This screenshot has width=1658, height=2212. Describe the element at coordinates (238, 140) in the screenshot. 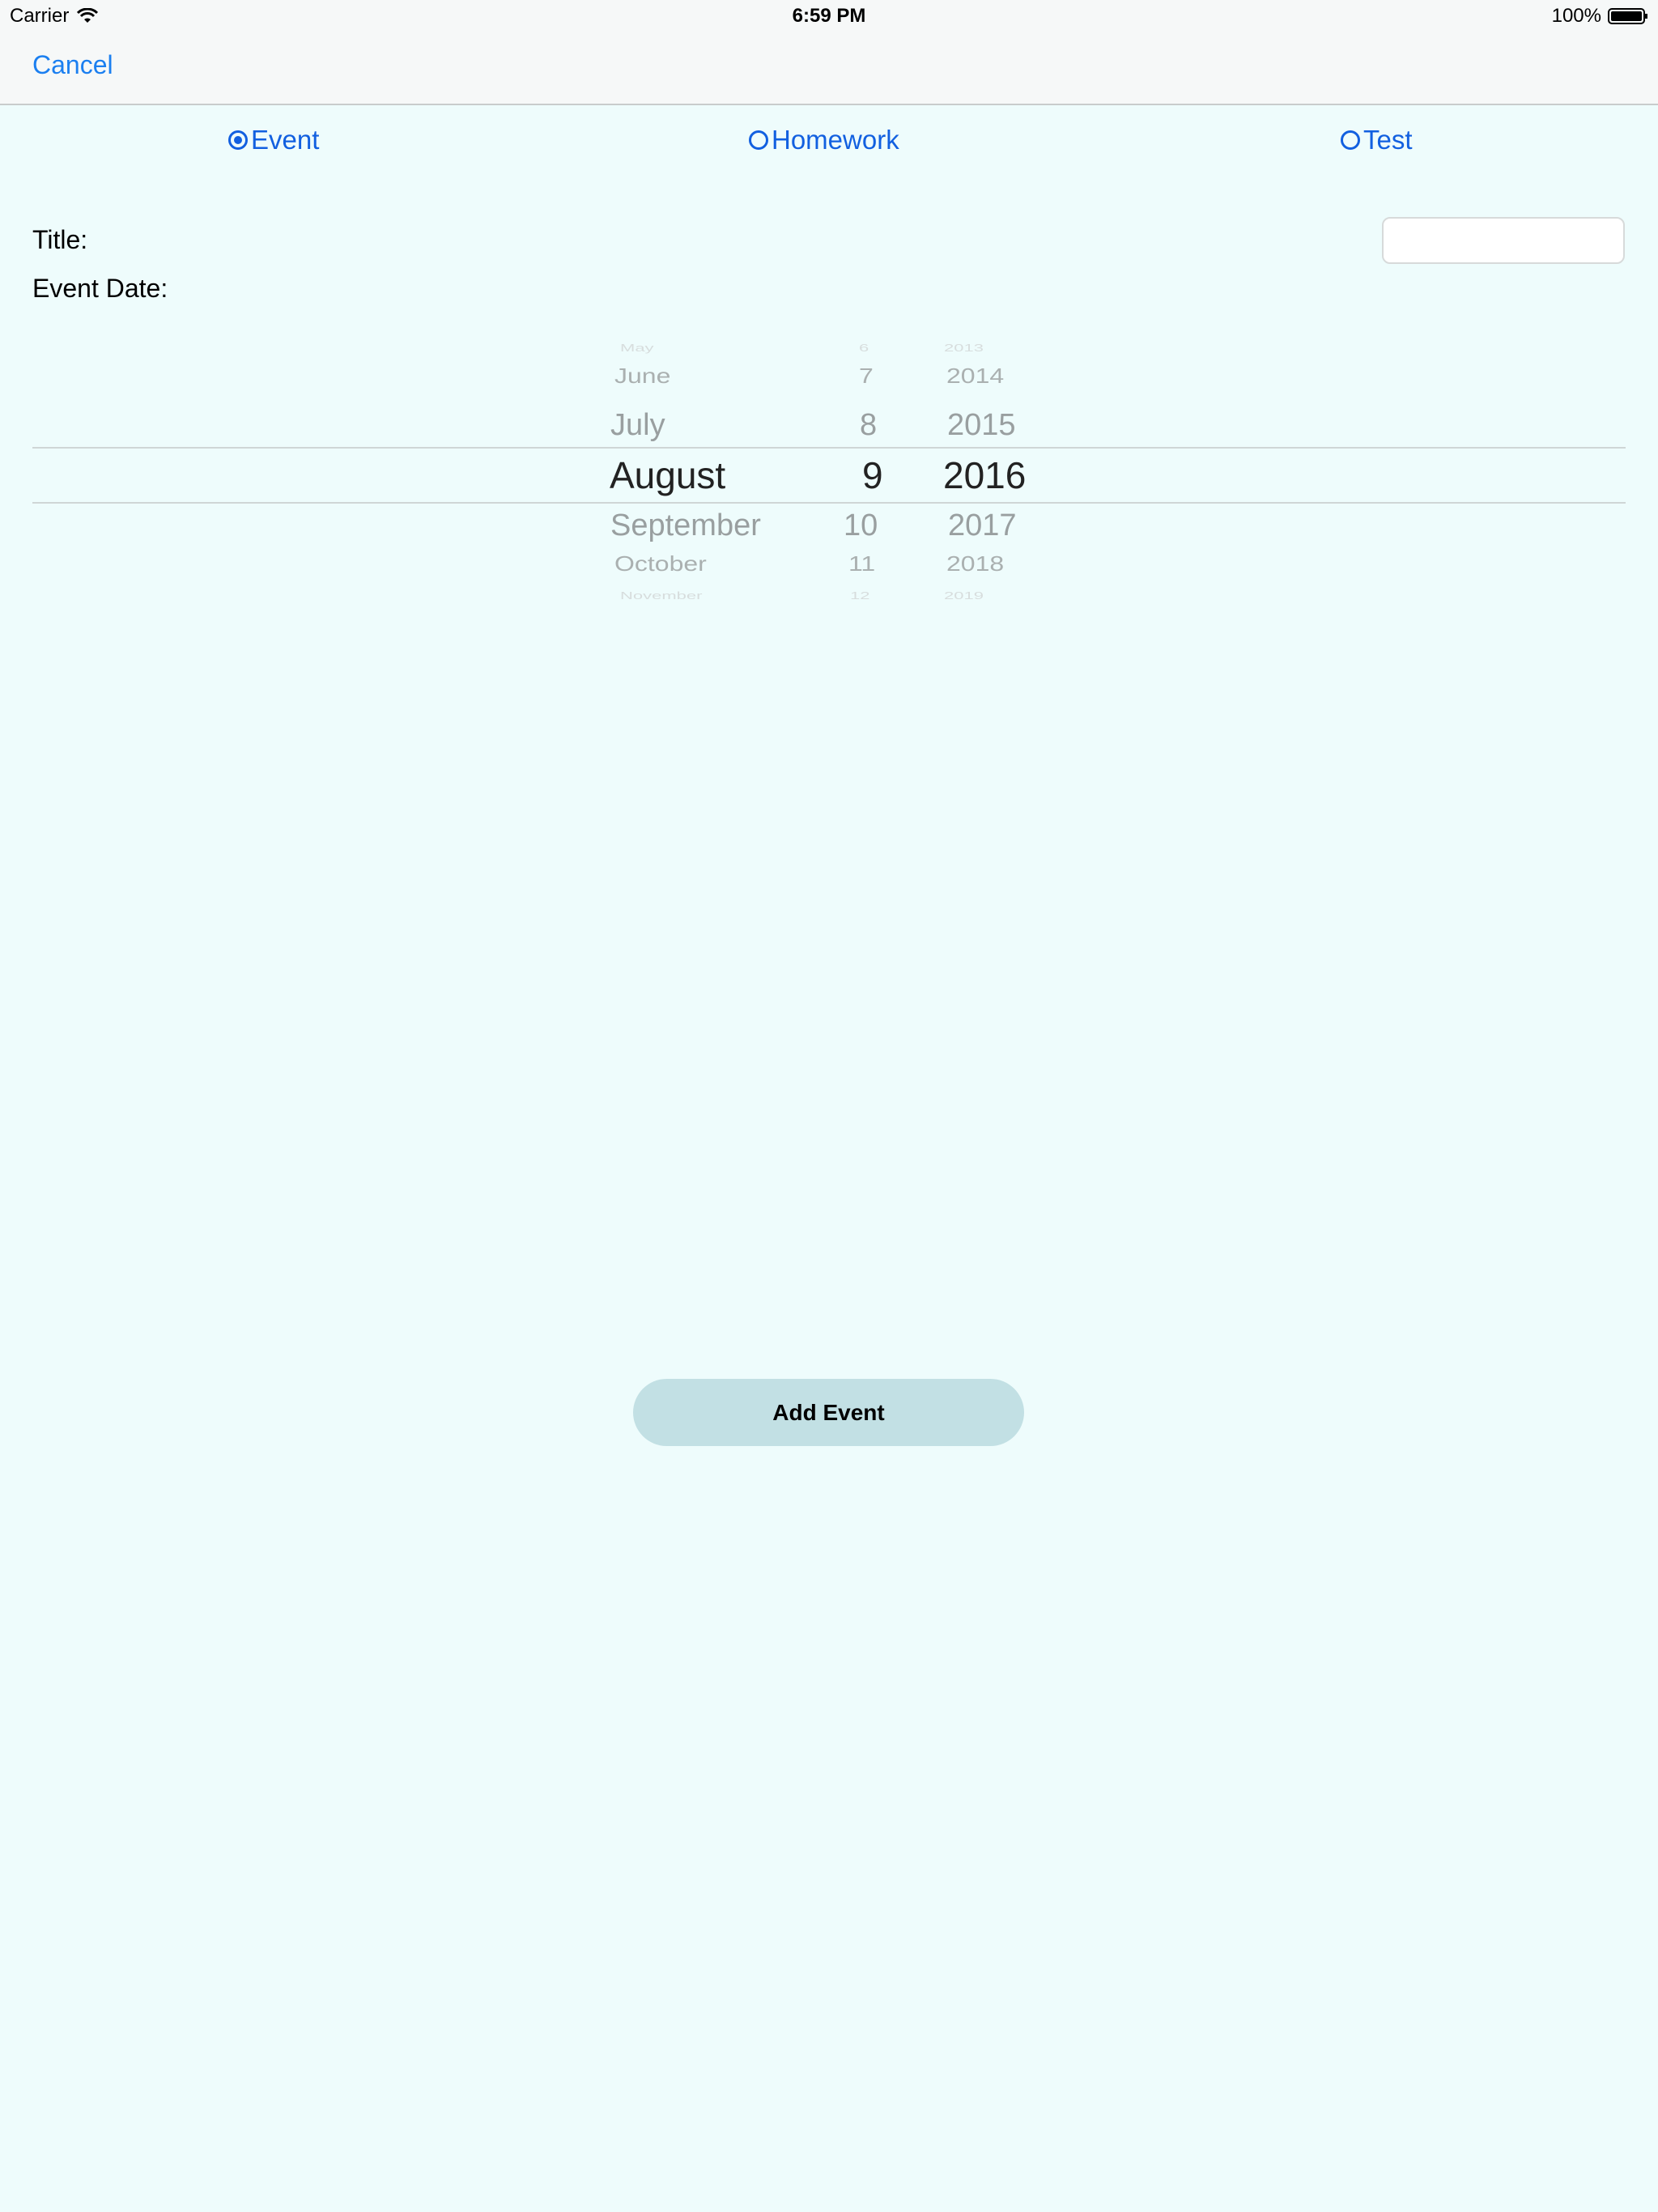

I see `radio-selected-icon` at that location.